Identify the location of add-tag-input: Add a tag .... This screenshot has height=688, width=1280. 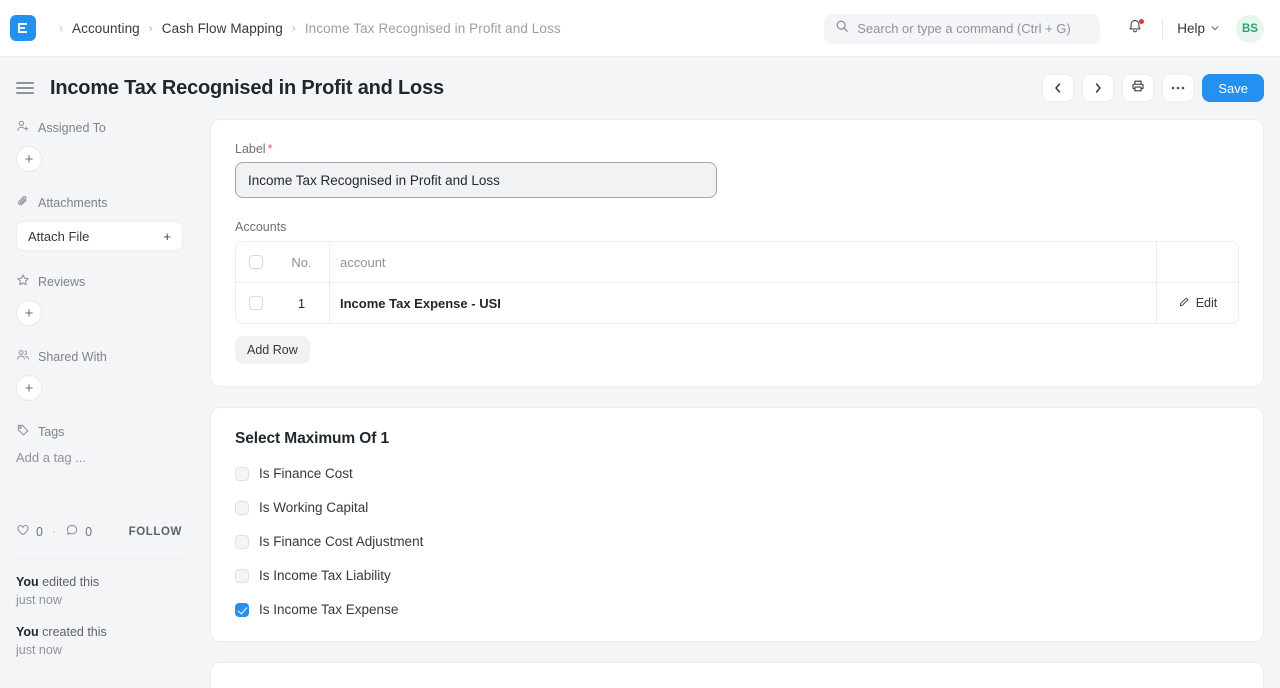
(99, 457).